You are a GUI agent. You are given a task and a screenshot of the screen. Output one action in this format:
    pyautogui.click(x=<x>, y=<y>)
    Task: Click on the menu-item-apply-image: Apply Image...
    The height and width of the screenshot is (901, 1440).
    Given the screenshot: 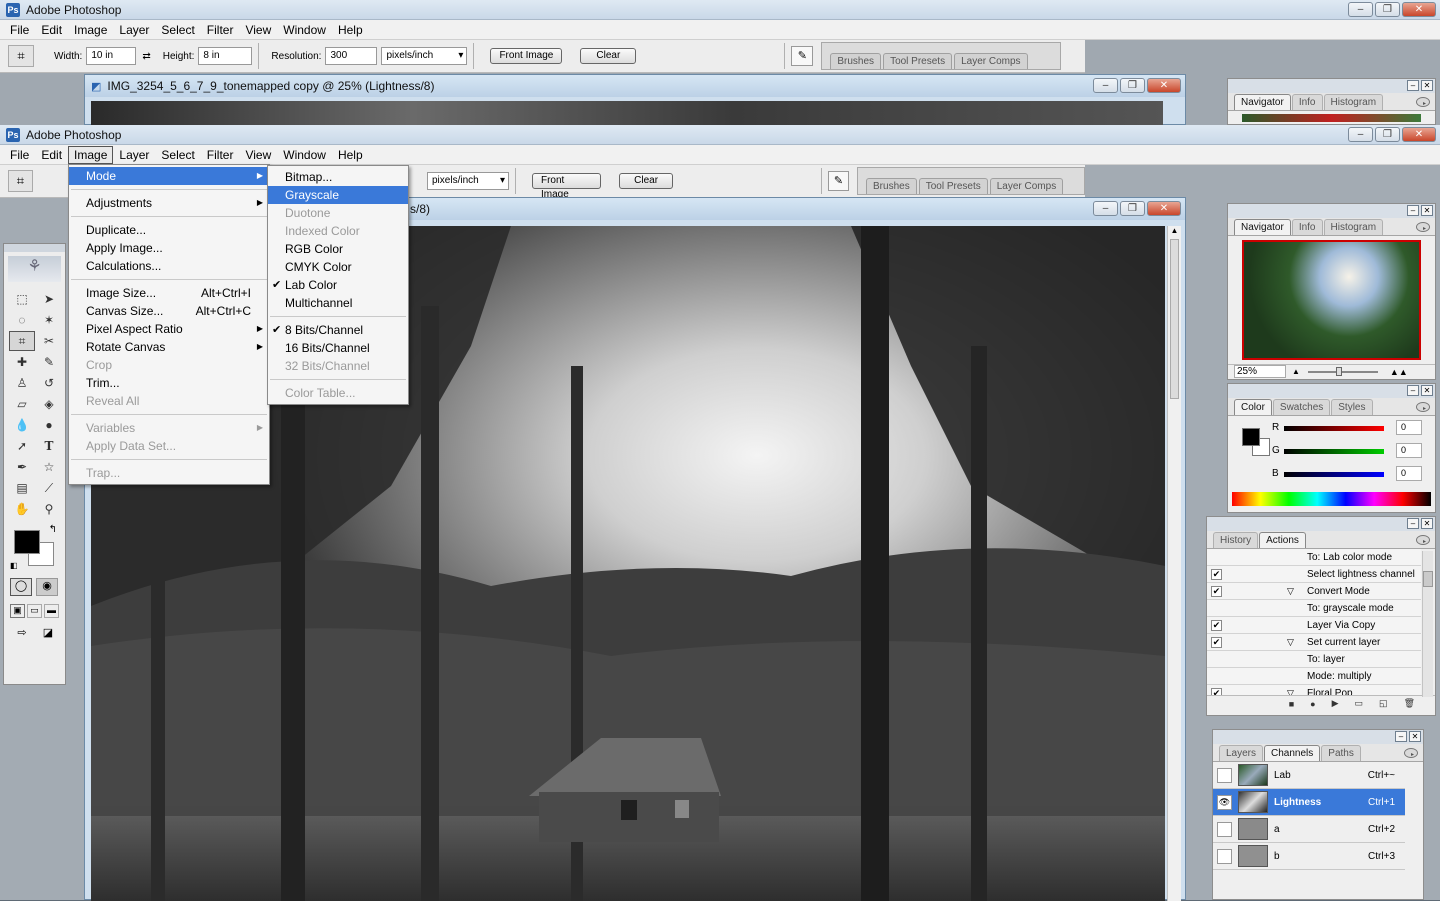 What is the action you would take?
    pyautogui.click(x=169, y=248)
    